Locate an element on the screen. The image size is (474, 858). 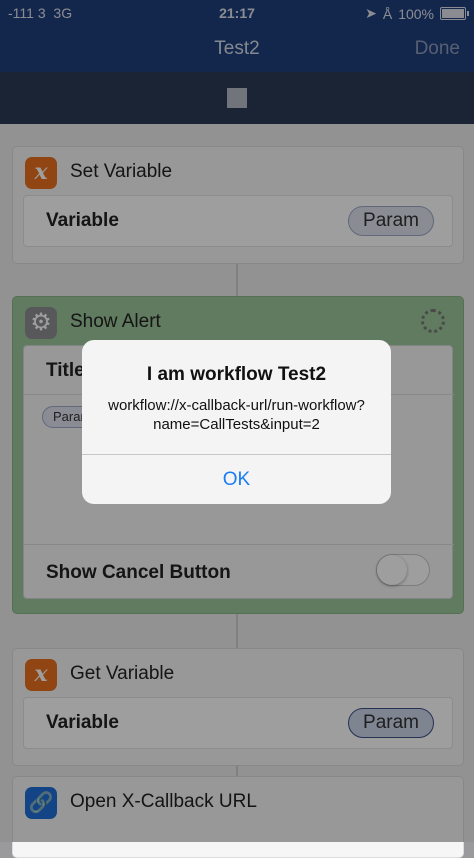
alert-title: I am workflow Test2 is located at coordinates (236, 374).